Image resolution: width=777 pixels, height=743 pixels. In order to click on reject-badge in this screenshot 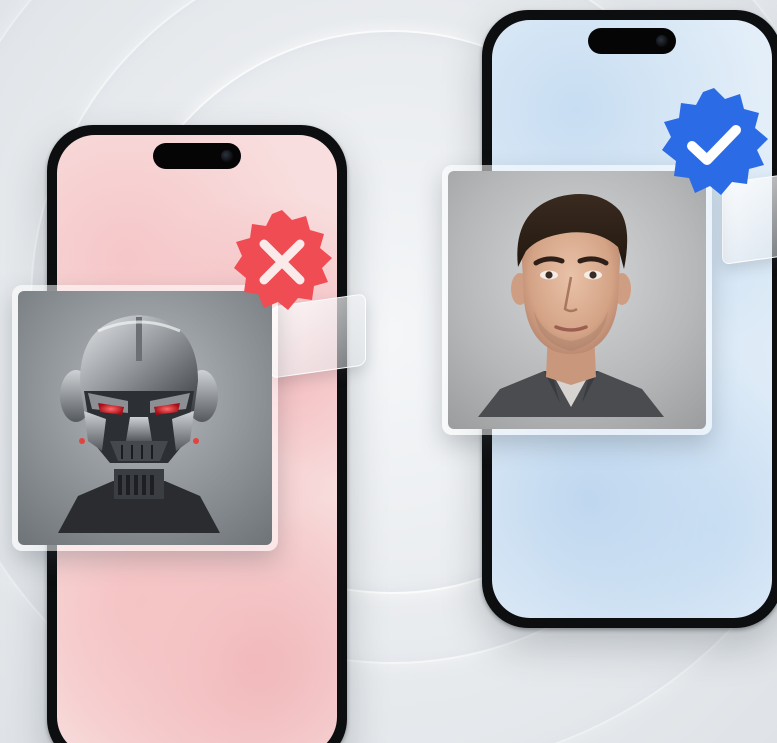, I will do `click(282, 262)`.